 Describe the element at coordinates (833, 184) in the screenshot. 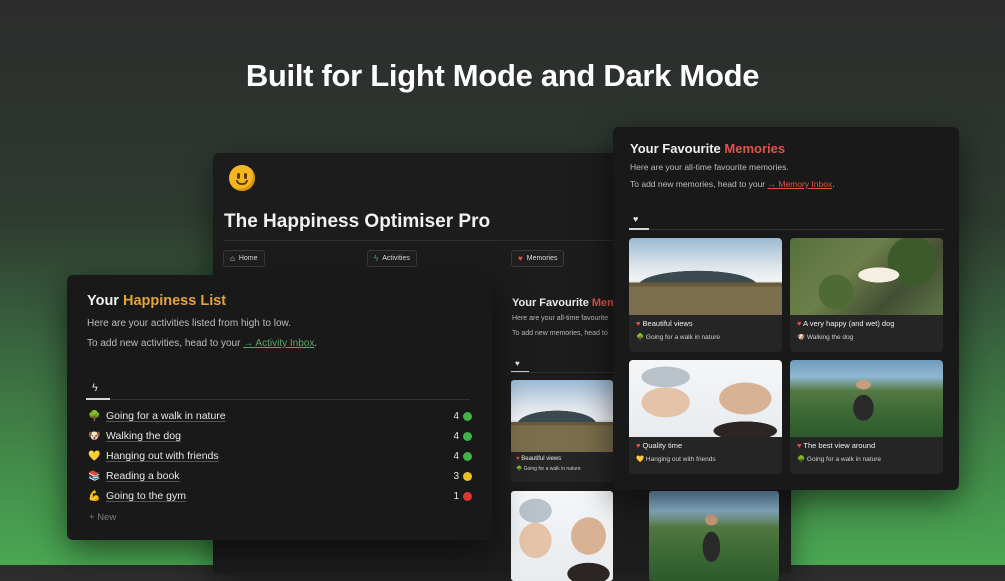

I see `instruction-suffix: .` at that location.